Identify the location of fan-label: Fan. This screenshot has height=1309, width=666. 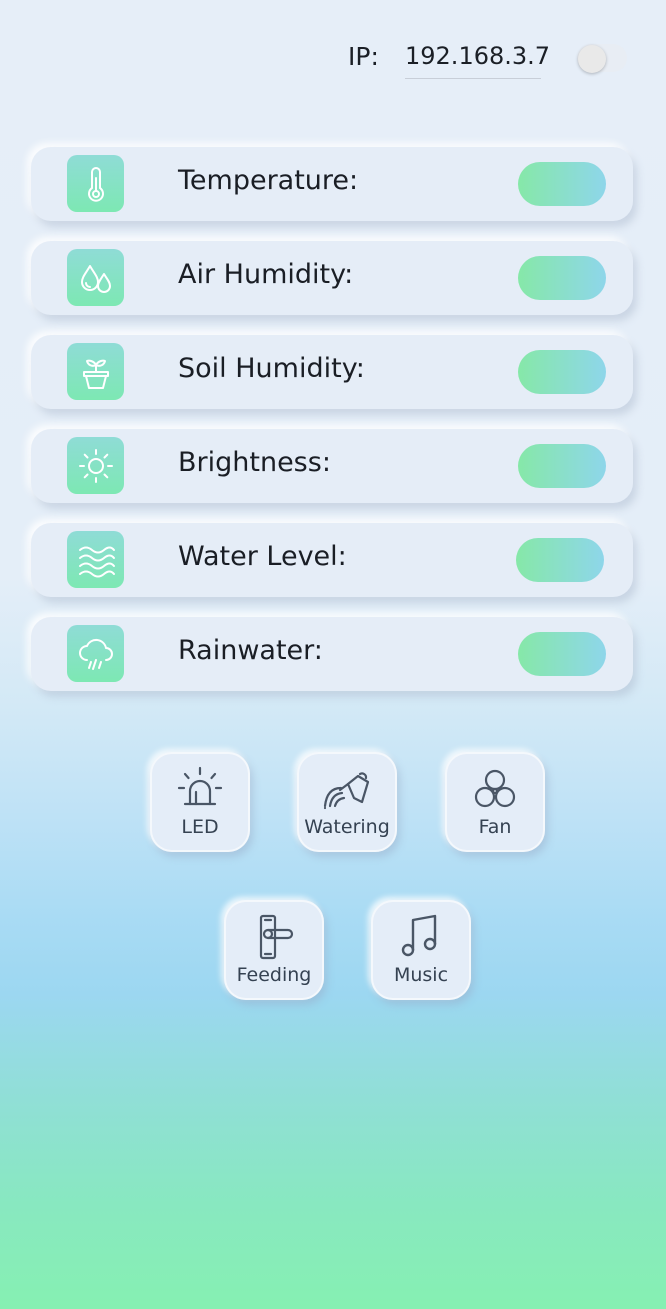
(495, 827).